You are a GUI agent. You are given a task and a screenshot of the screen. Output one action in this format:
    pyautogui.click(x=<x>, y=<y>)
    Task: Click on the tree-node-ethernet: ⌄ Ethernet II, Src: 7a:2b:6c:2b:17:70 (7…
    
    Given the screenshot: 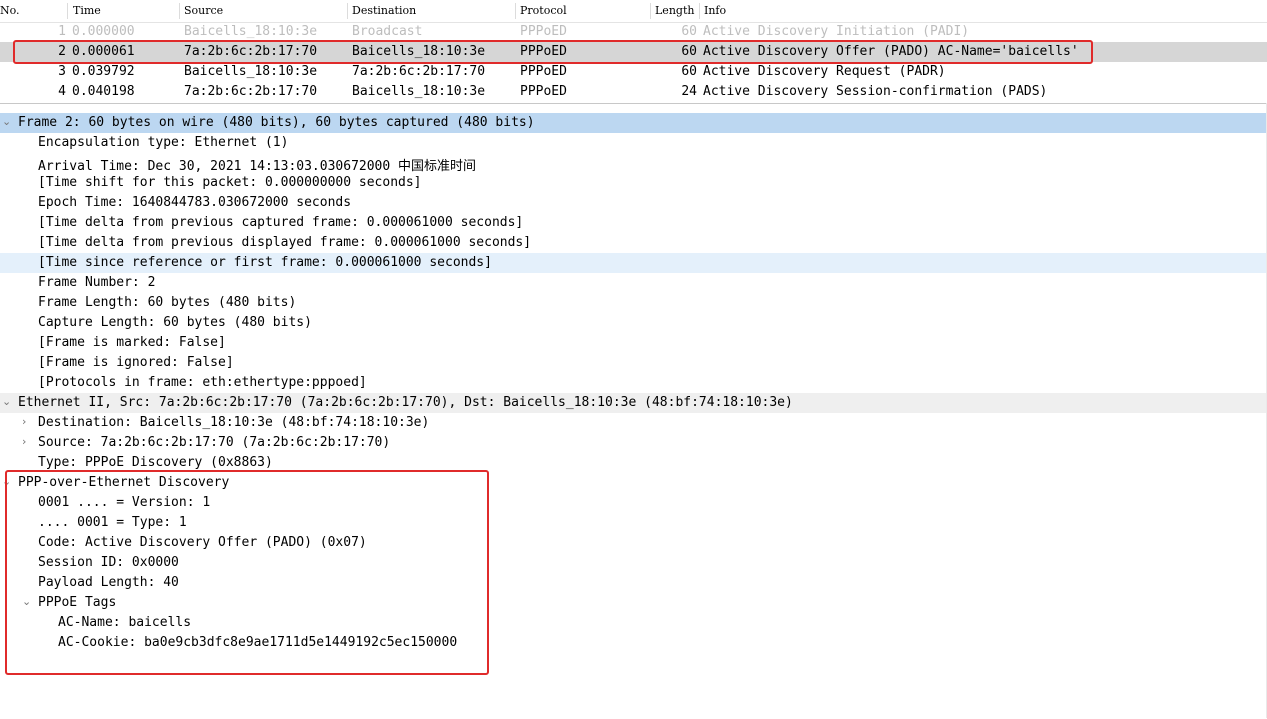 What is the action you would take?
    pyautogui.click(x=633, y=403)
    